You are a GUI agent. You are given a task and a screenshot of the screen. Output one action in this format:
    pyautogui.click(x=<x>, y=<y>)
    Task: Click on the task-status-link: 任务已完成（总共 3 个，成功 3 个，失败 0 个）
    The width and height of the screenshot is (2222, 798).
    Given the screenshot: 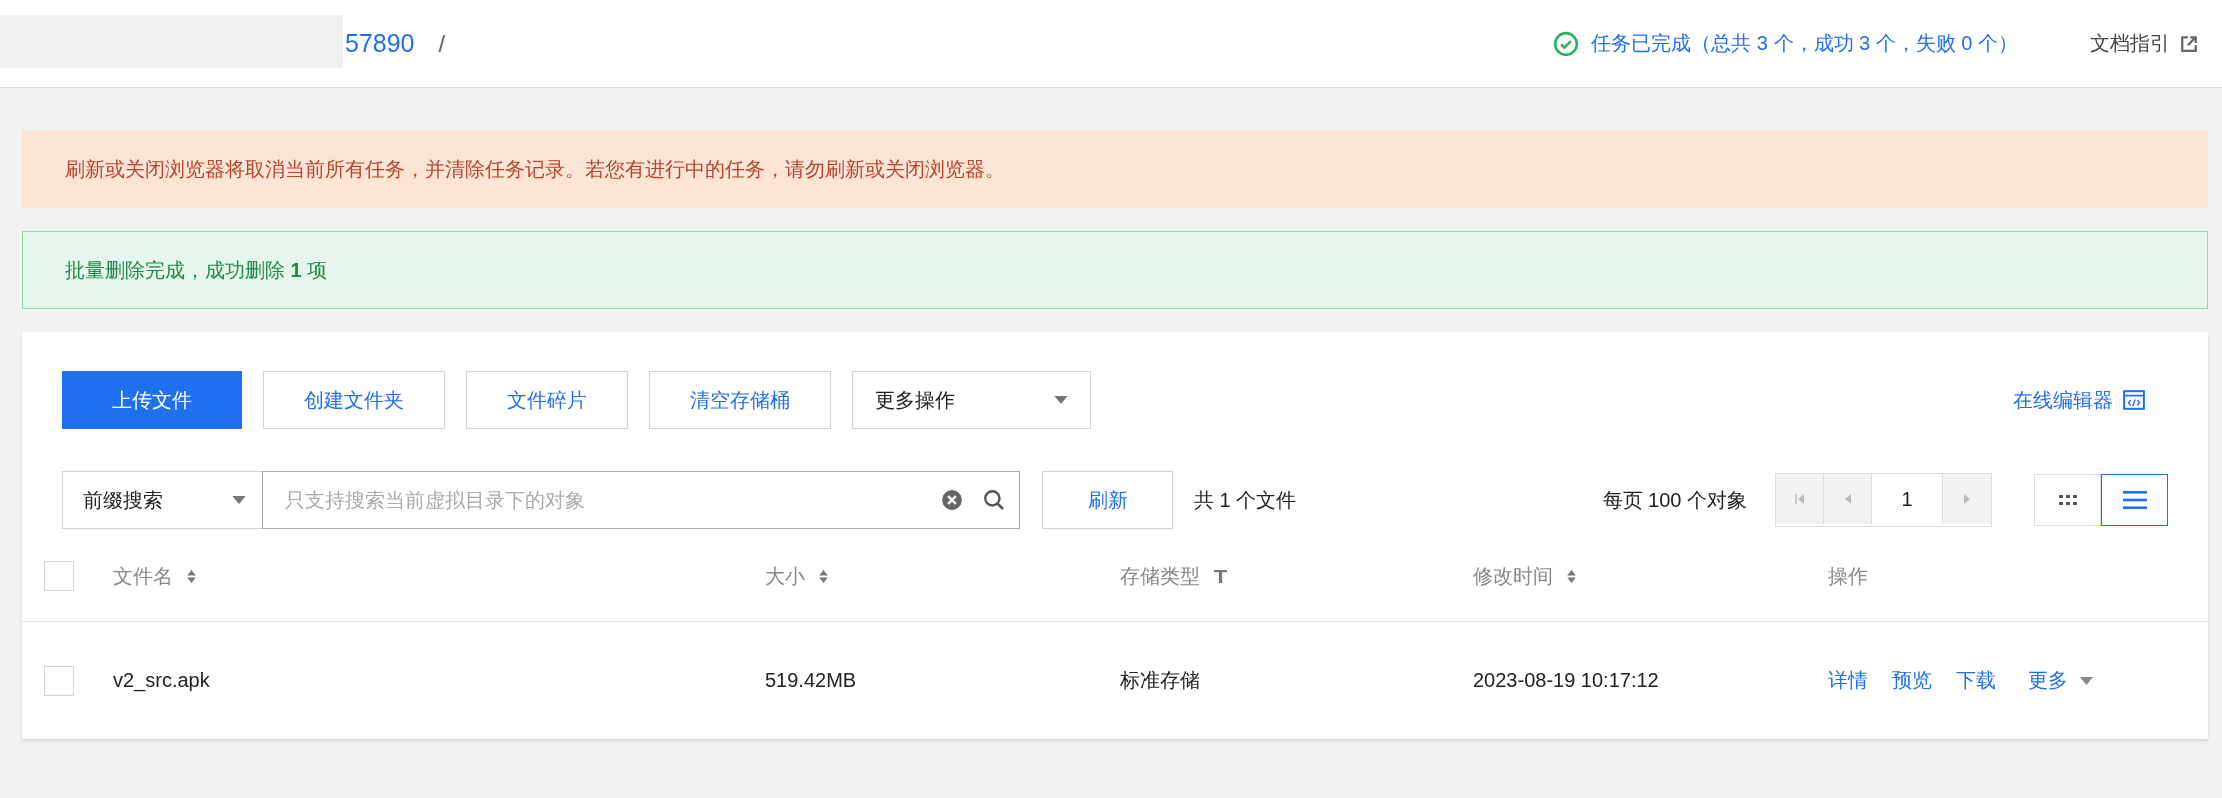 What is the action you would take?
    pyautogui.click(x=1804, y=43)
    